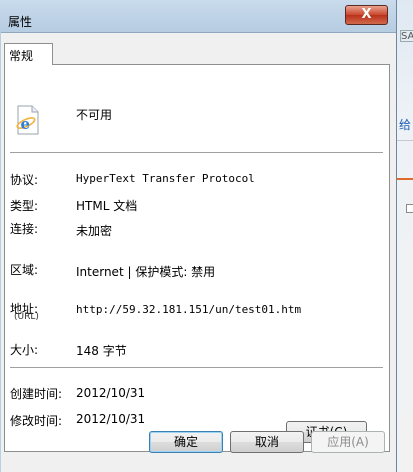 The width and height of the screenshot is (413, 472). Describe the element at coordinates (94, 231) in the screenshot. I see `connection-value: 未加密` at that location.